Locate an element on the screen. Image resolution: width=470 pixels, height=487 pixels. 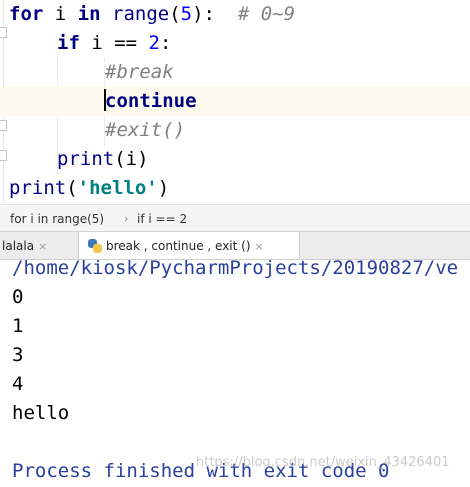
comment: #break is located at coordinates (139, 72).